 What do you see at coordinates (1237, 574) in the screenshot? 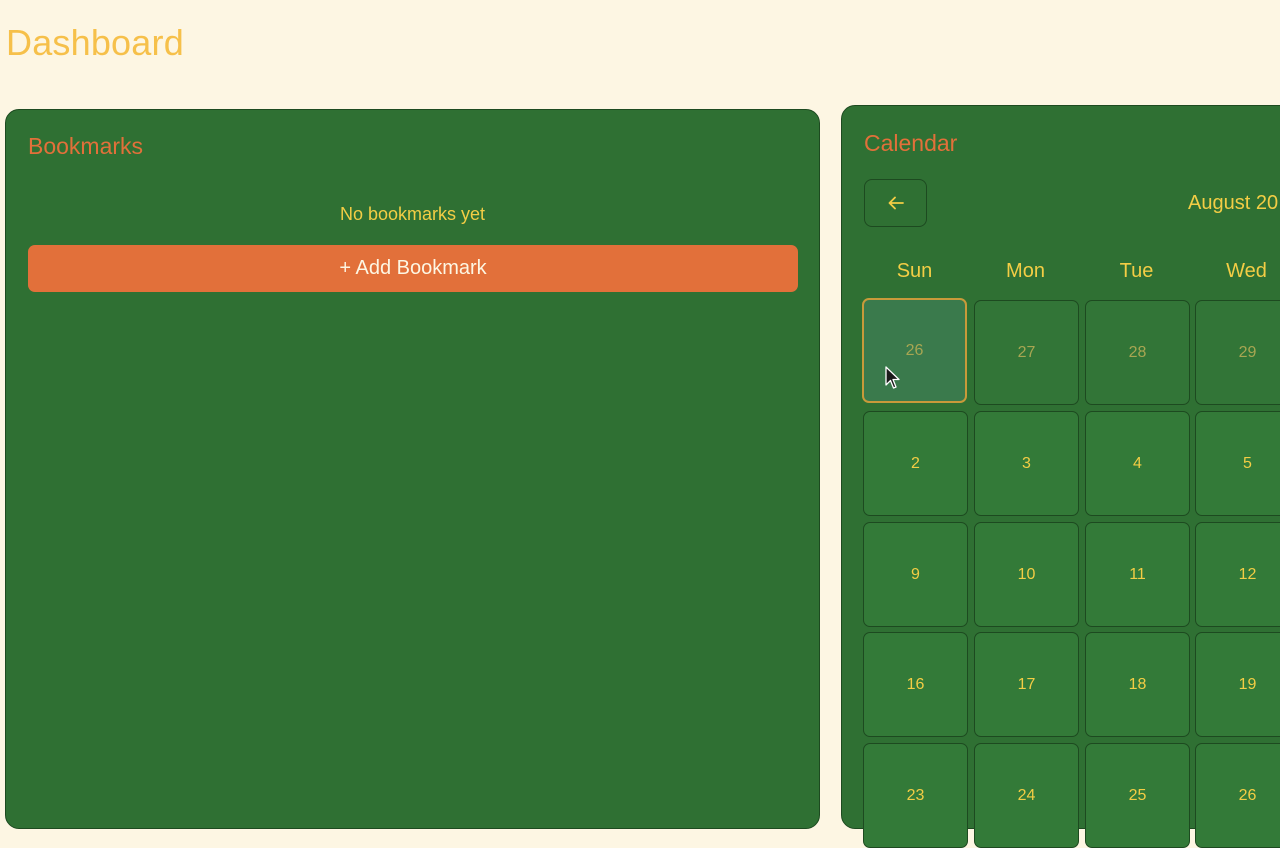
I see `calendar-day: 12` at bounding box center [1237, 574].